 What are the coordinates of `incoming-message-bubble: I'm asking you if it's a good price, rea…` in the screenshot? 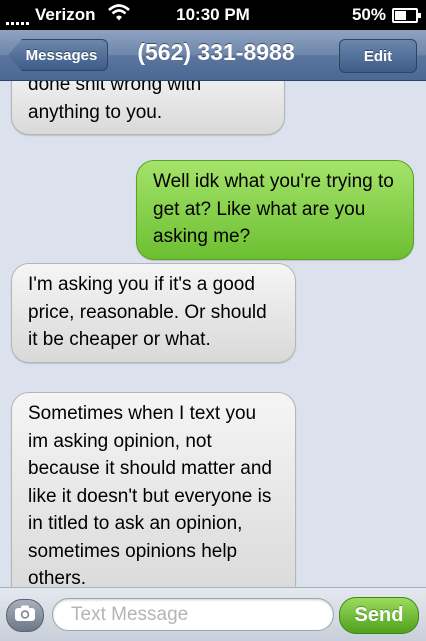 It's located at (153, 313).